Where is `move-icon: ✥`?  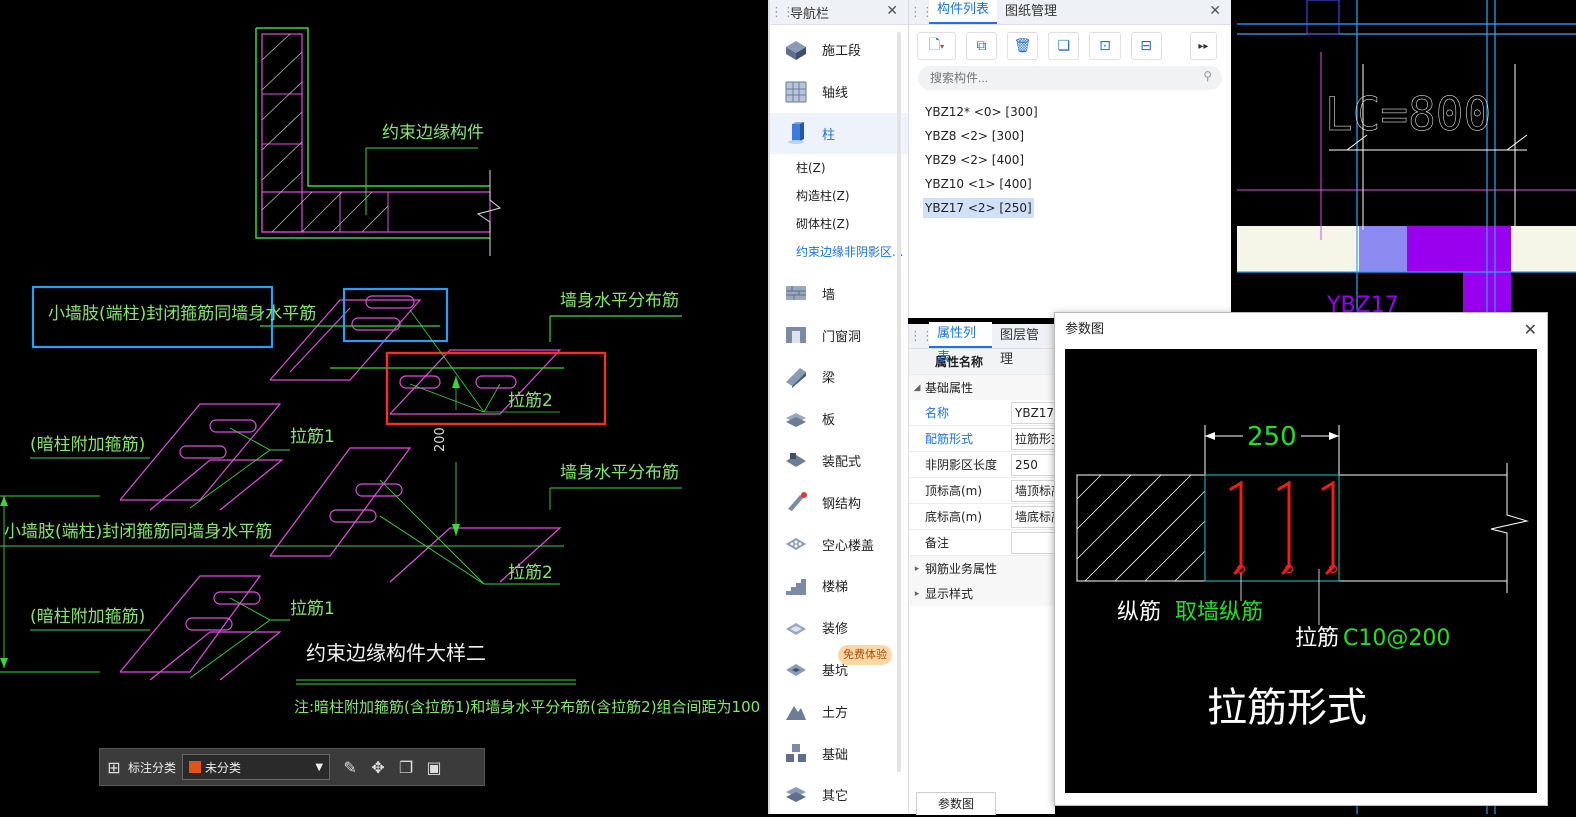 move-icon: ✥ is located at coordinates (378, 767).